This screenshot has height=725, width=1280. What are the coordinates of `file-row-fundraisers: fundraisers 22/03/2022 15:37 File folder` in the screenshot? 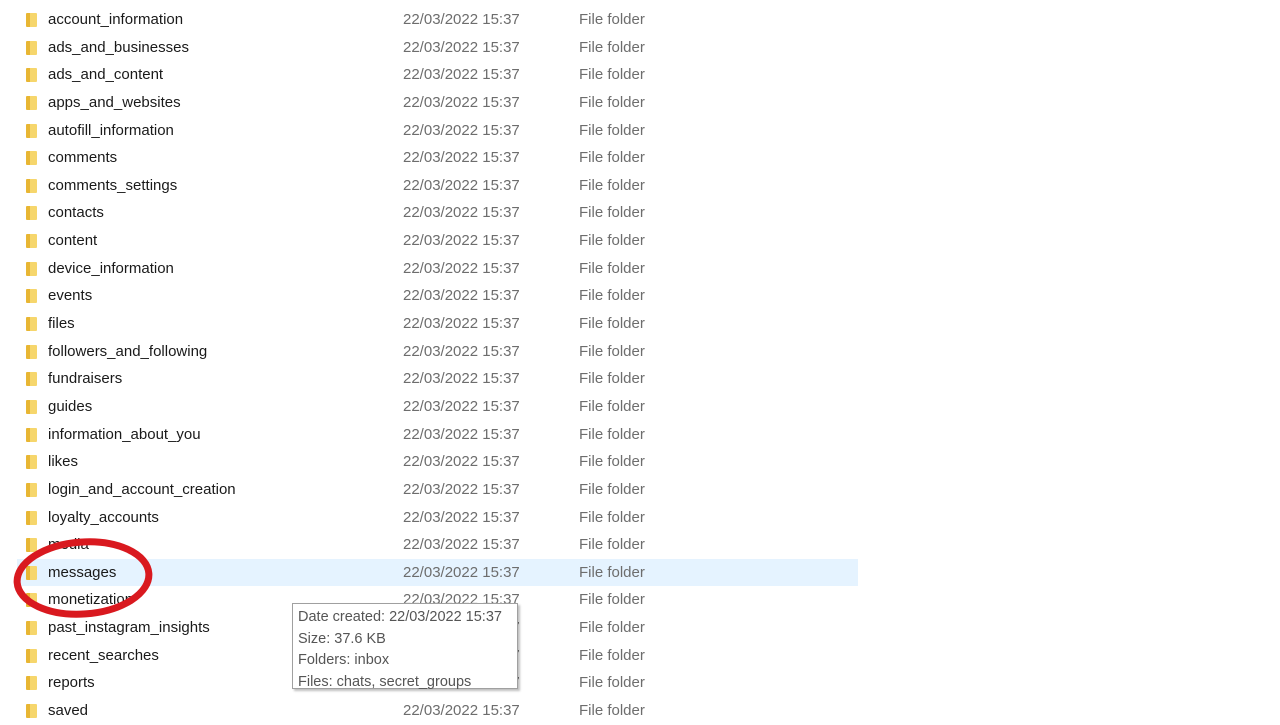 It's located at (437, 379).